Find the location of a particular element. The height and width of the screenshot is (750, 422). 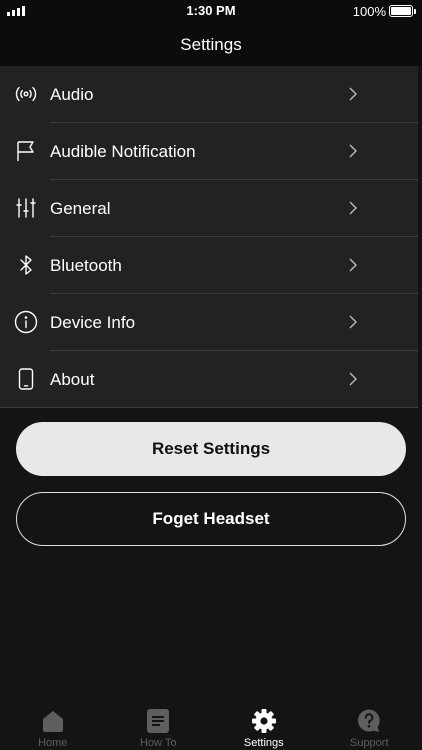

sliders-icon is located at coordinates (26, 208).